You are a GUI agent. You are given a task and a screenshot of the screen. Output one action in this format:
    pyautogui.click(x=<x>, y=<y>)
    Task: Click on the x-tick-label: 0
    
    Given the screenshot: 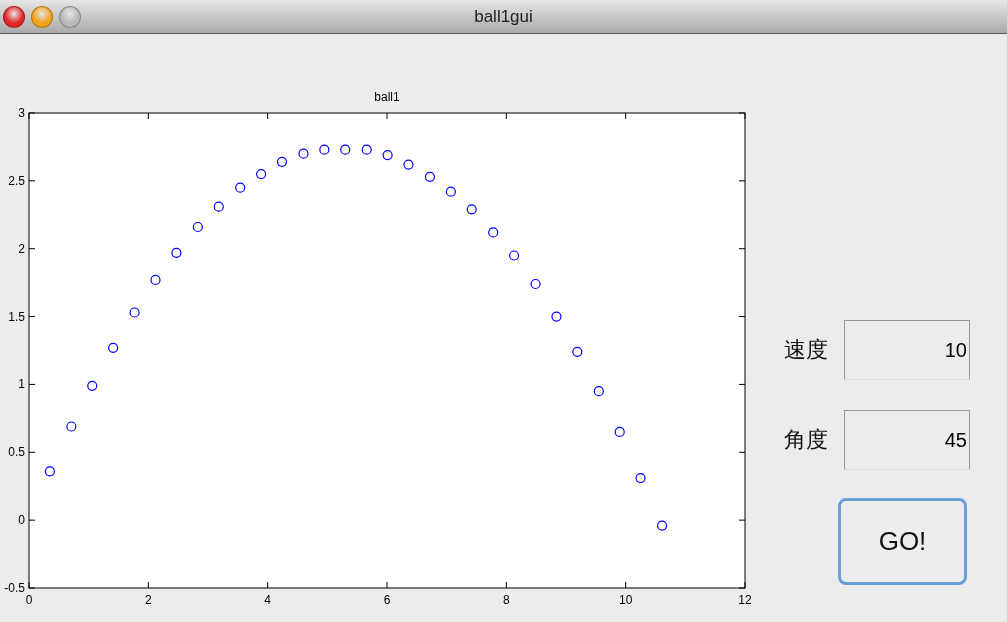 What is the action you would take?
    pyautogui.click(x=29, y=600)
    